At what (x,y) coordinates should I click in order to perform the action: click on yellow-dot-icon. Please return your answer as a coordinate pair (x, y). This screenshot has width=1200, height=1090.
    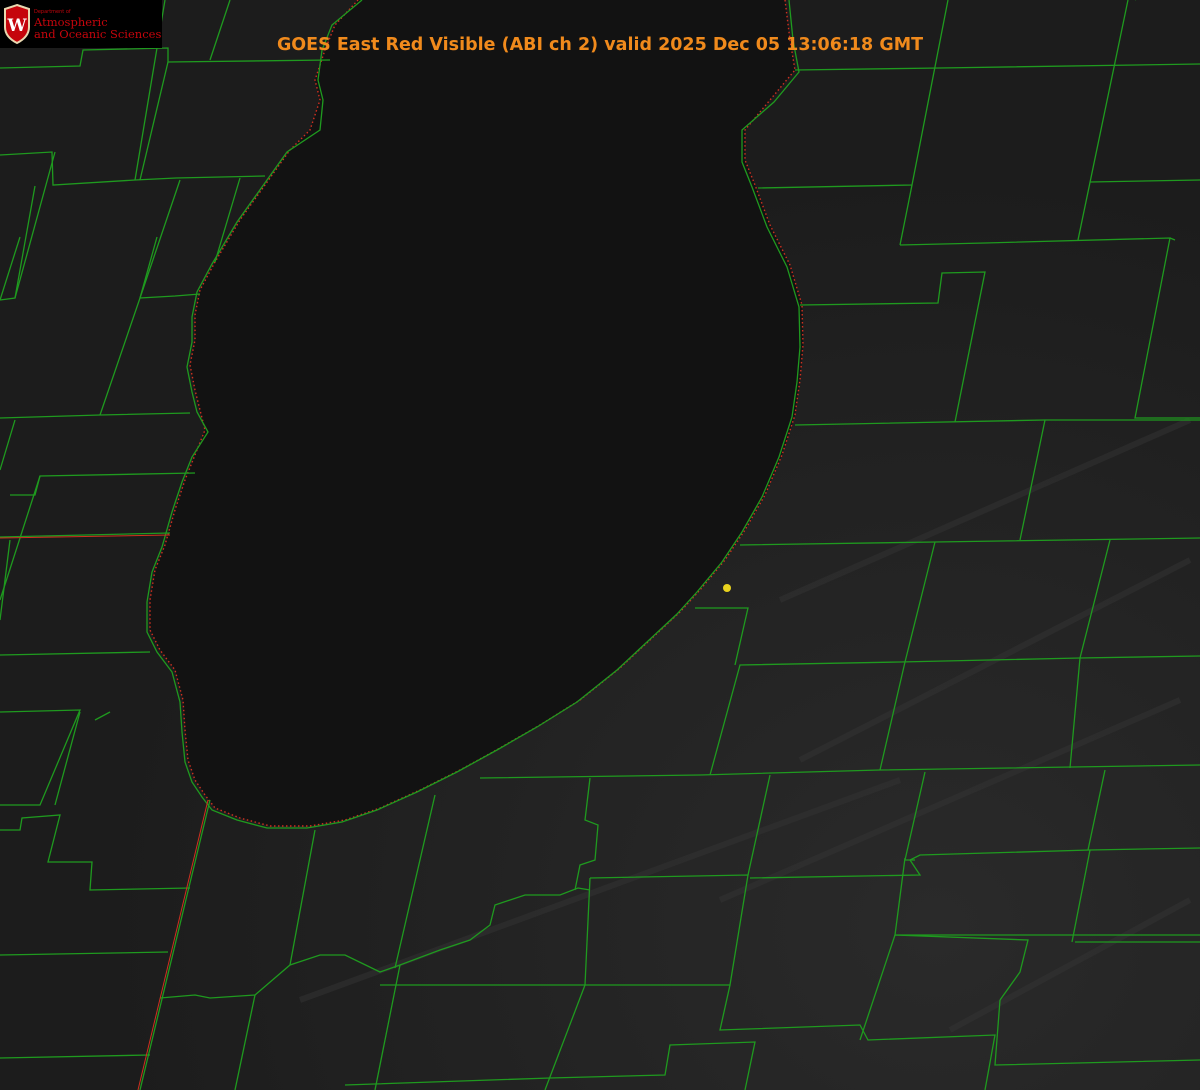
    Looking at the image, I should click on (727, 588).